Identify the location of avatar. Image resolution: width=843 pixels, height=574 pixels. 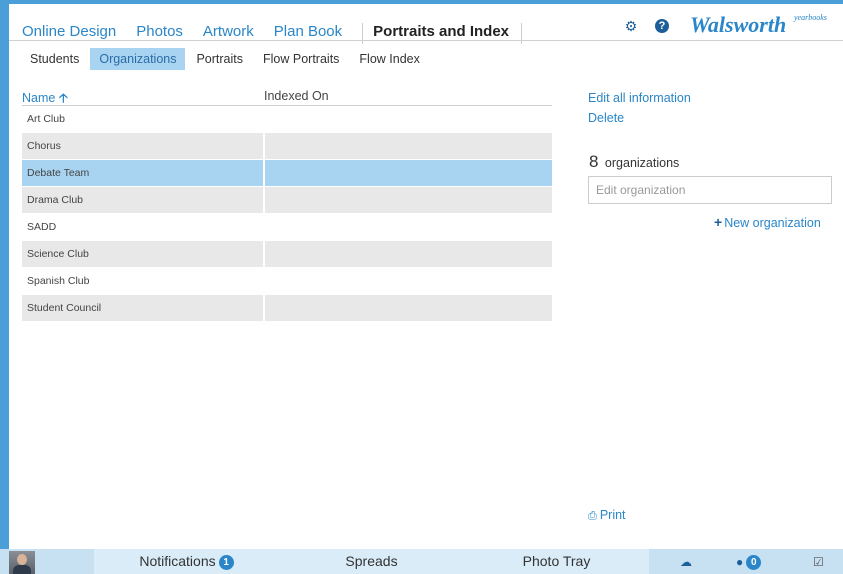
(22, 562).